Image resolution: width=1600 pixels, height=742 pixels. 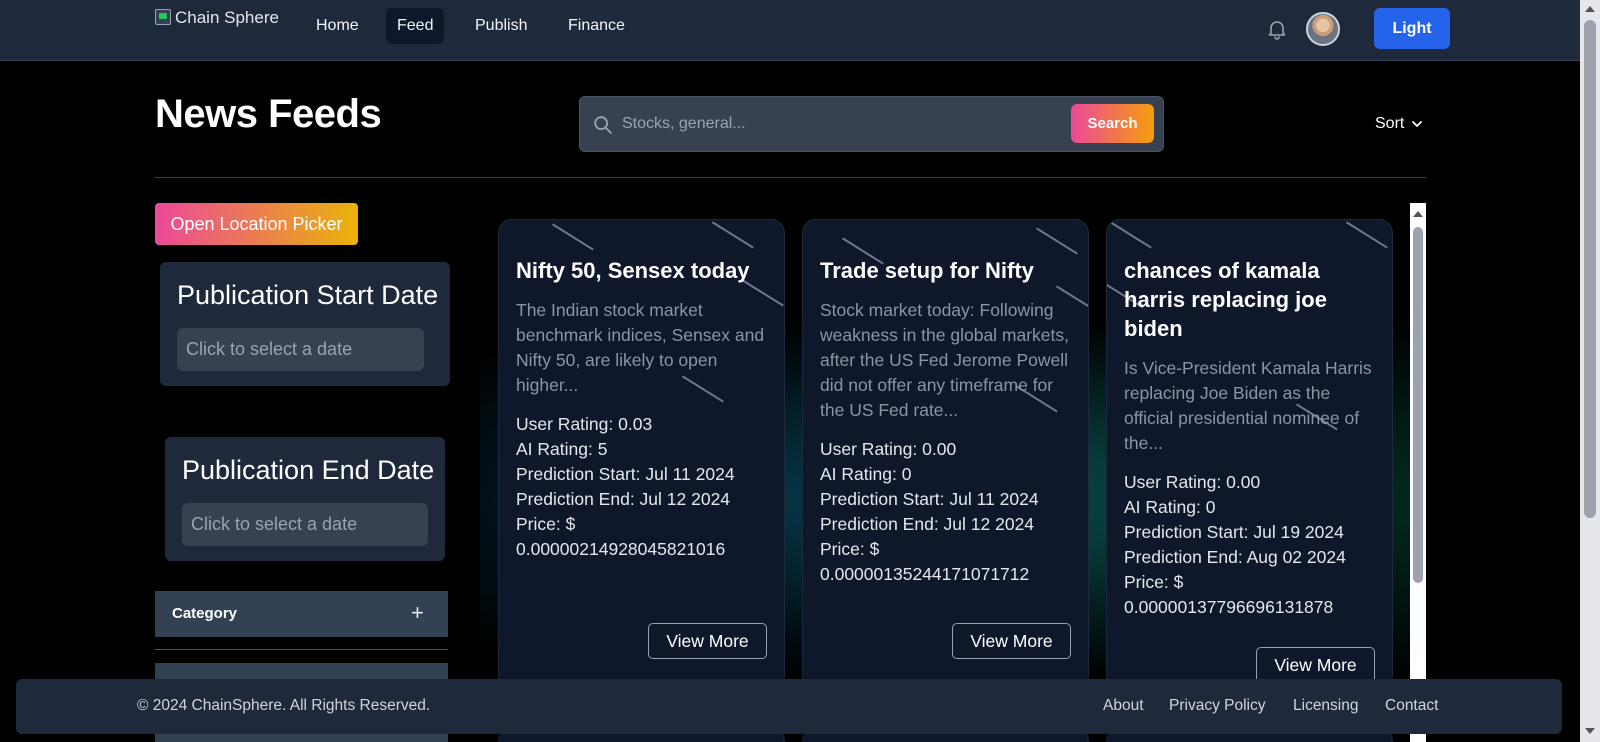 What do you see at coordinates (1411, 706) in the screenshot?
I see `footer-link-contact: Contact` at bounding box center [1411, 706].